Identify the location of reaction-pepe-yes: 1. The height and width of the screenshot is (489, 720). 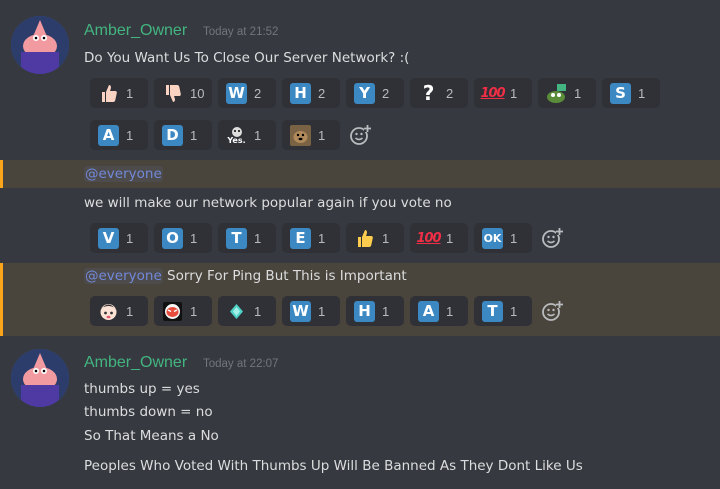
(567, 93).